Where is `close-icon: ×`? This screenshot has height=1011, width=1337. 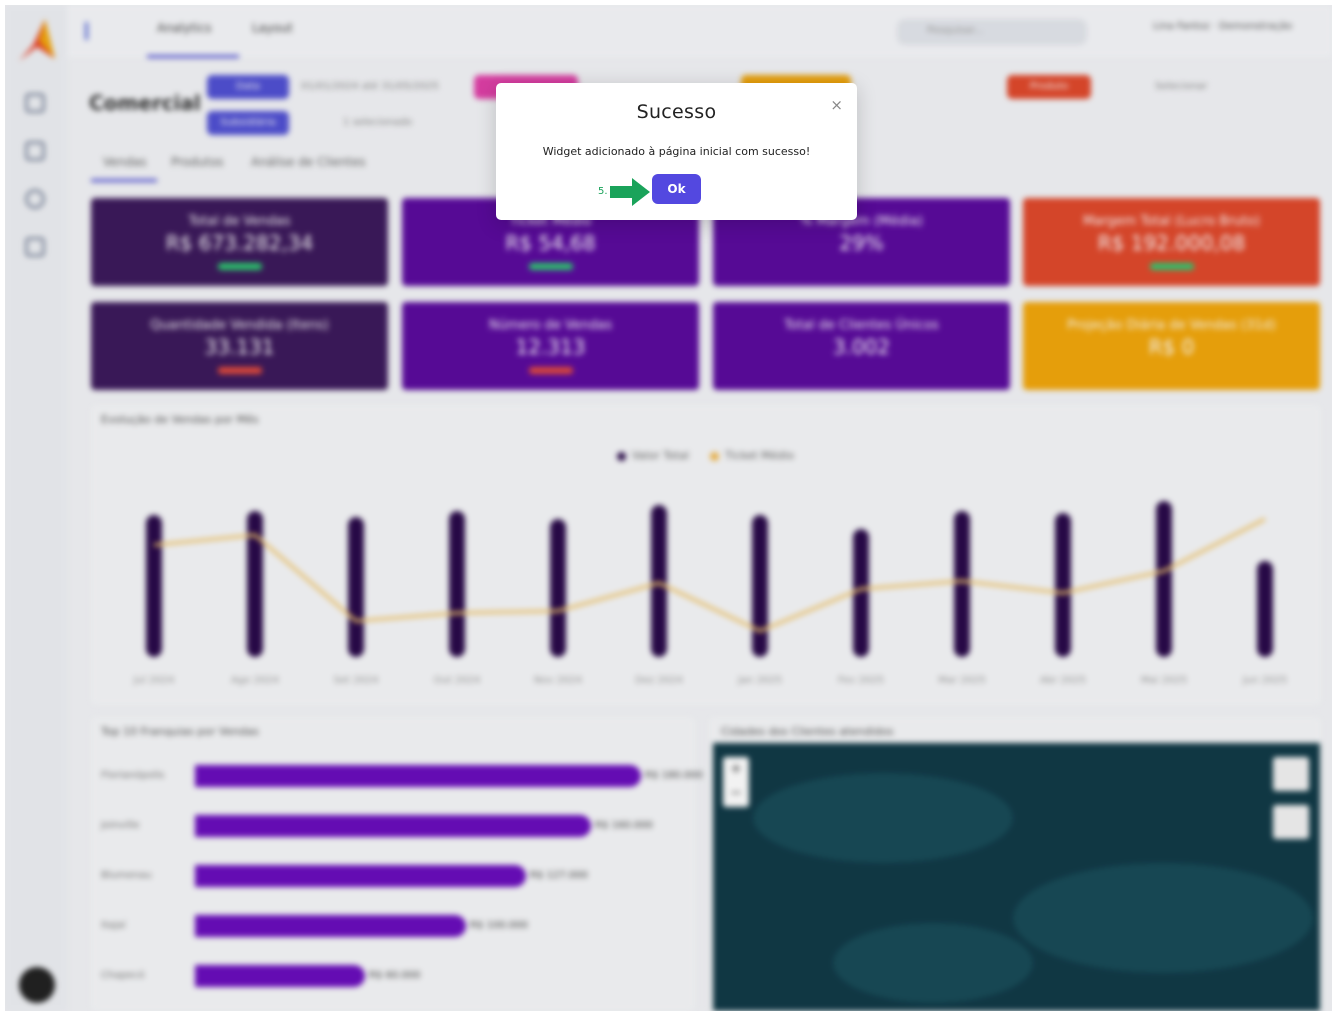
close-icon: × is located at coordinates (836, 105).